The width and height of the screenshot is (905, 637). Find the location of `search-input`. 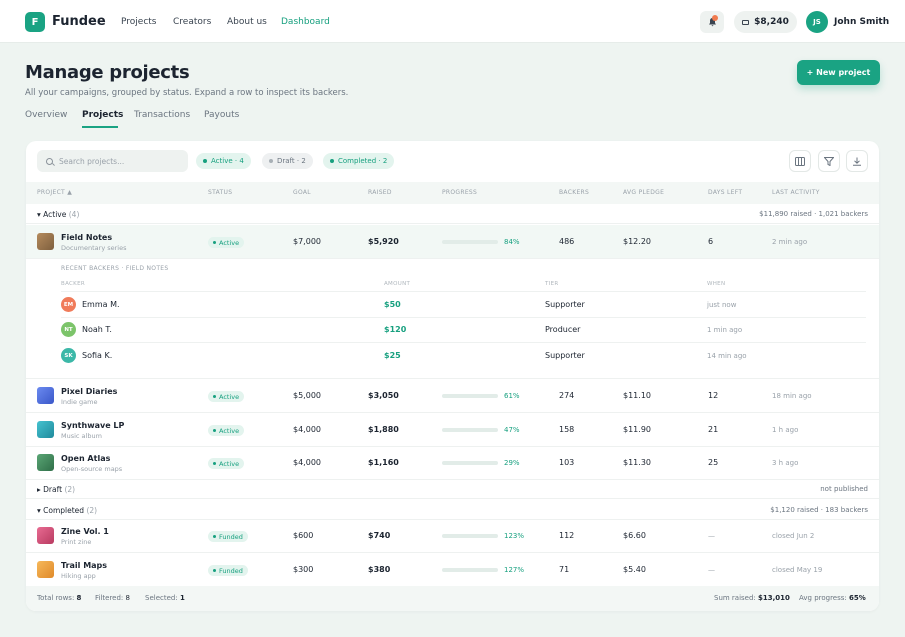

search-input is located at coordinates (119, 161).